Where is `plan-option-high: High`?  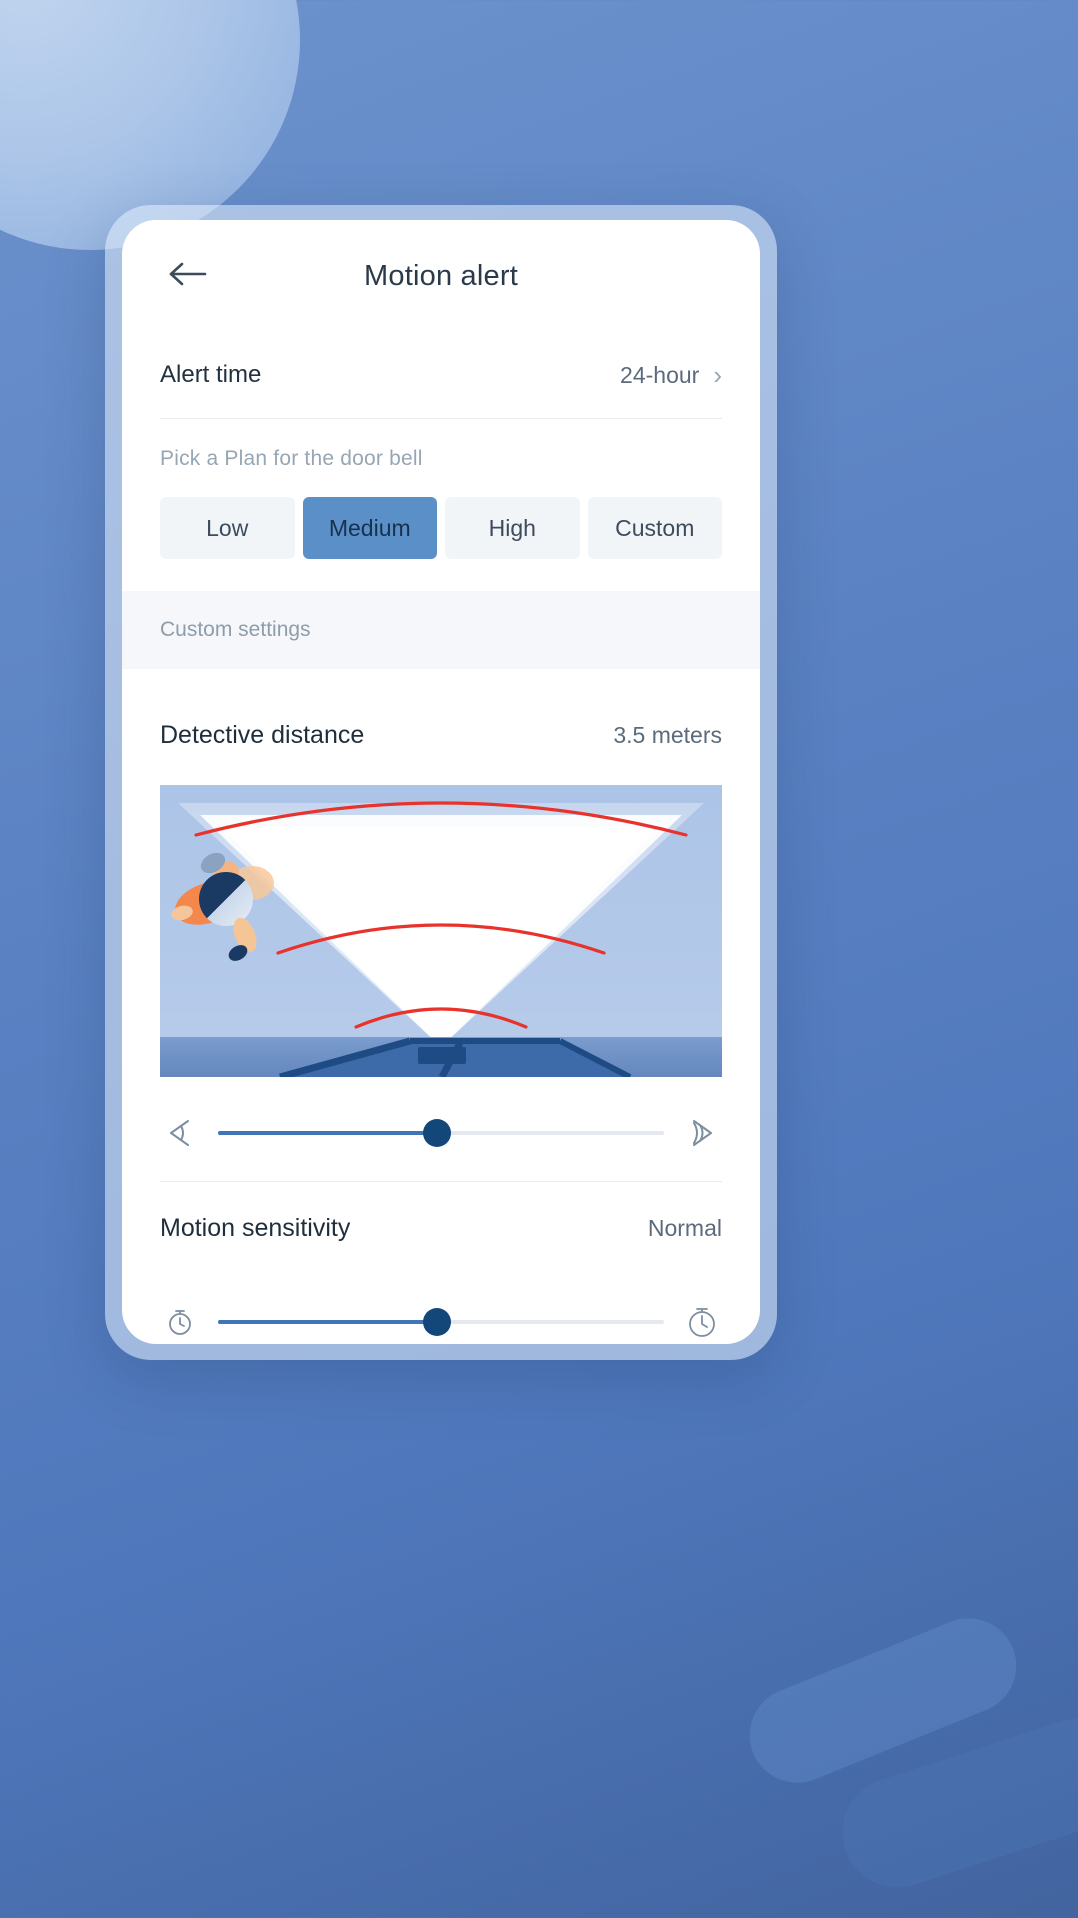
plan-option-high: High is located at coordinates (512, 528).